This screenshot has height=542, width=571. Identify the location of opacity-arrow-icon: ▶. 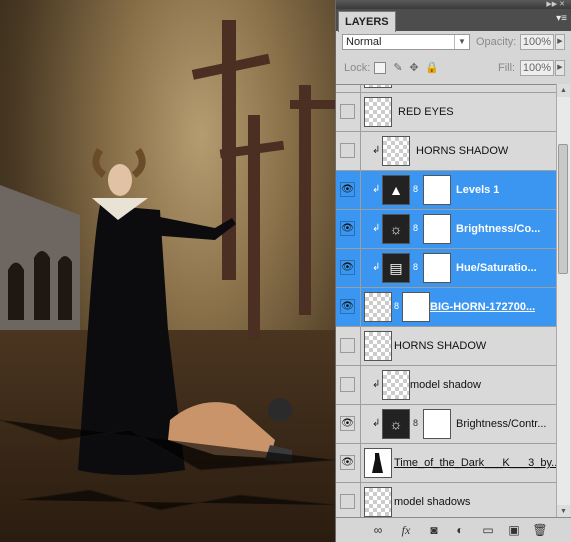
(560, 42).